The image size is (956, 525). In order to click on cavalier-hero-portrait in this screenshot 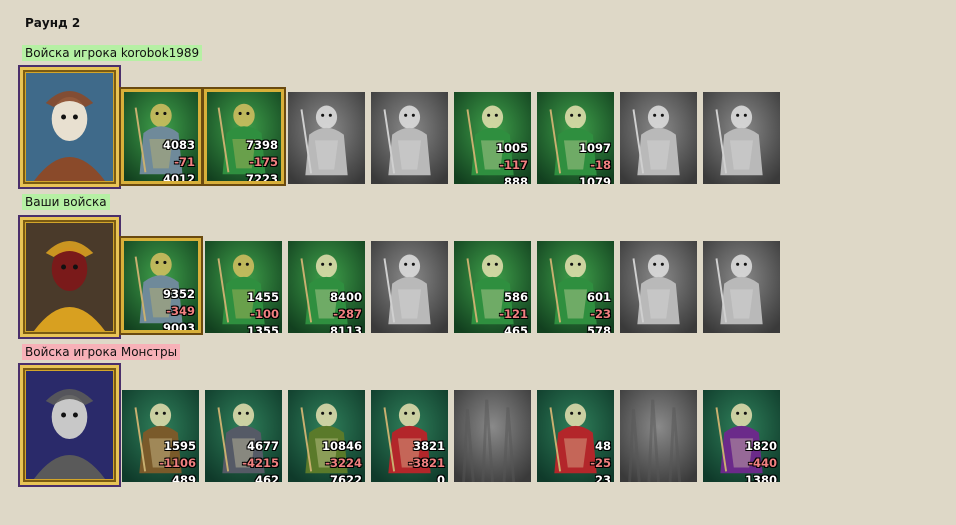, I will do `click(69, 277)`.